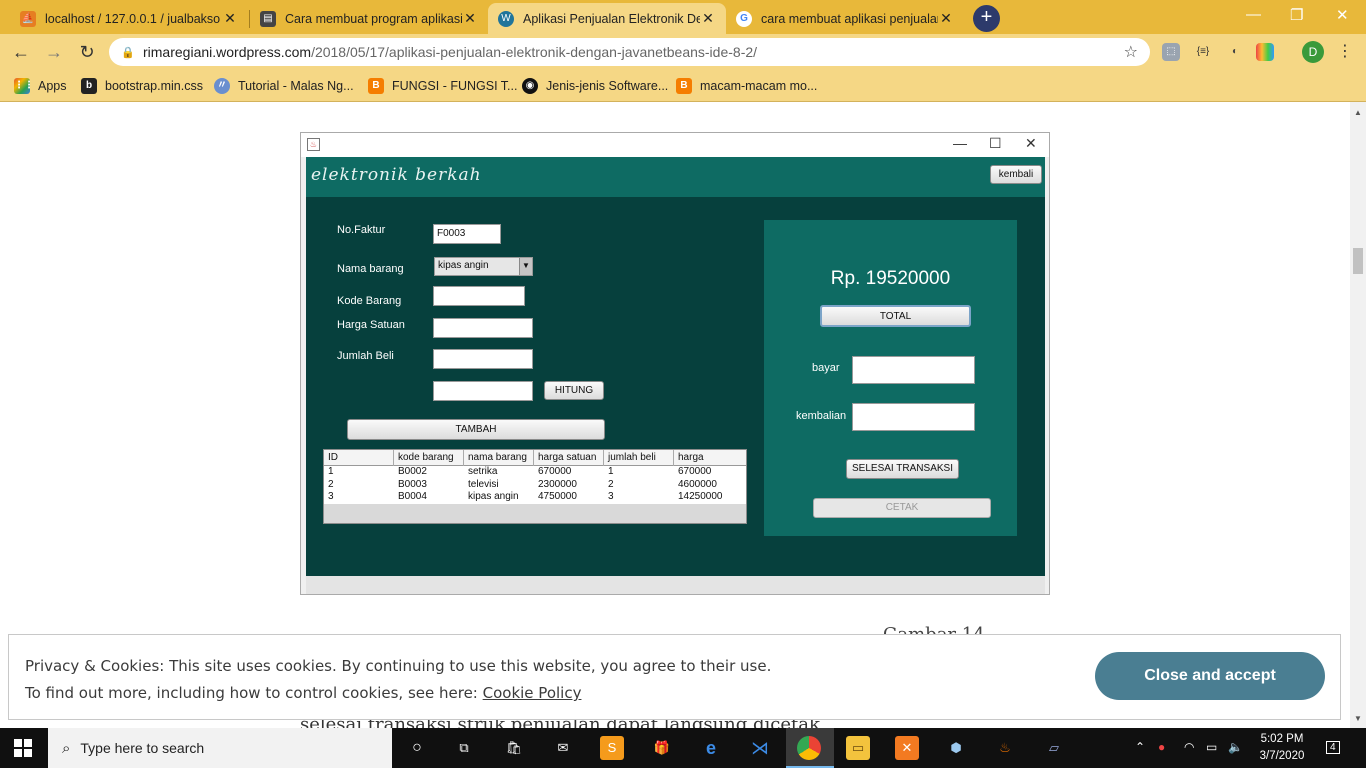 The width and height of the screenshot is (1366, 768). I want to click on menu-icon: ⋮, so click(1345, 52).